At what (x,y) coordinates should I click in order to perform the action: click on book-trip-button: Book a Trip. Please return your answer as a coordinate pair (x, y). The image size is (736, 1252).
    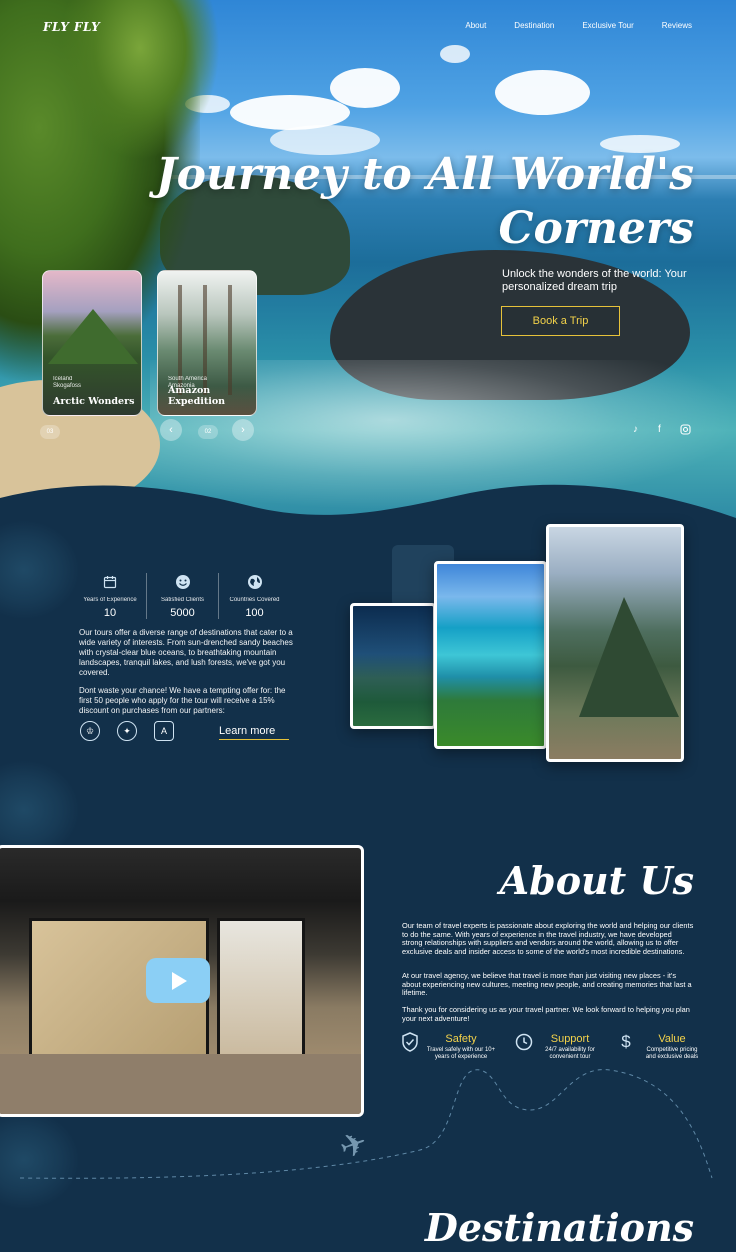
    Looking at the image, I should click on (560, 321).